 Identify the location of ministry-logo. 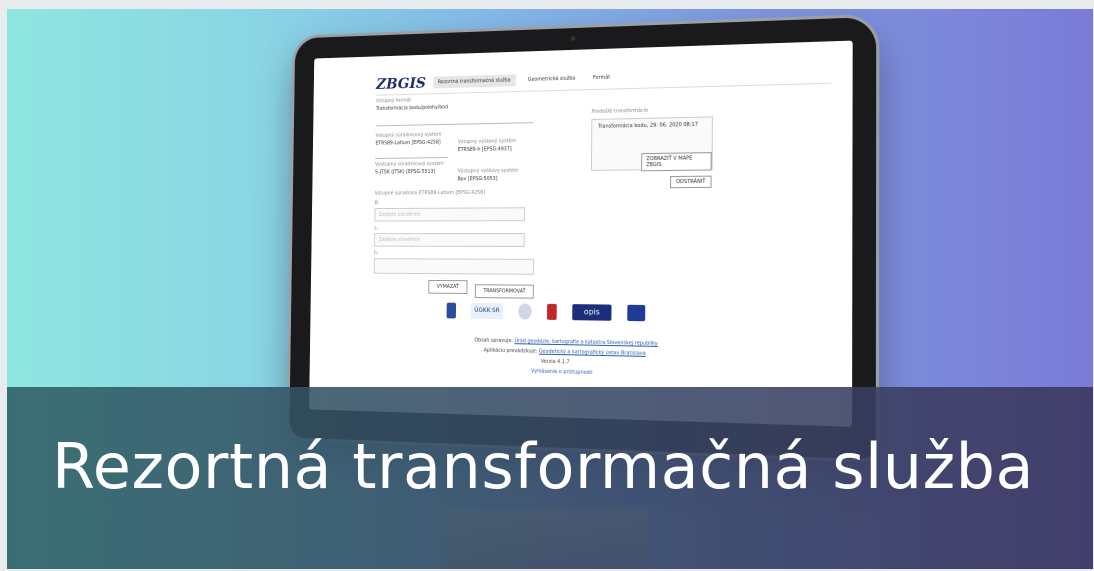
(551, 311).